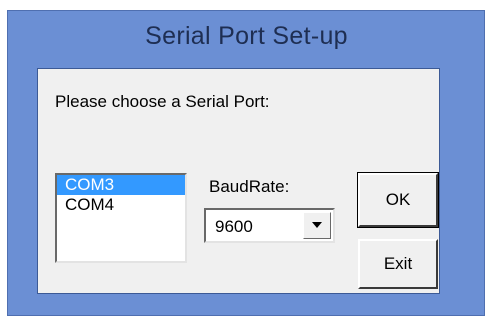 This screenshot has width=493, height=329. I want to click on baud-rate-dropdown-button, so click(317, 225).